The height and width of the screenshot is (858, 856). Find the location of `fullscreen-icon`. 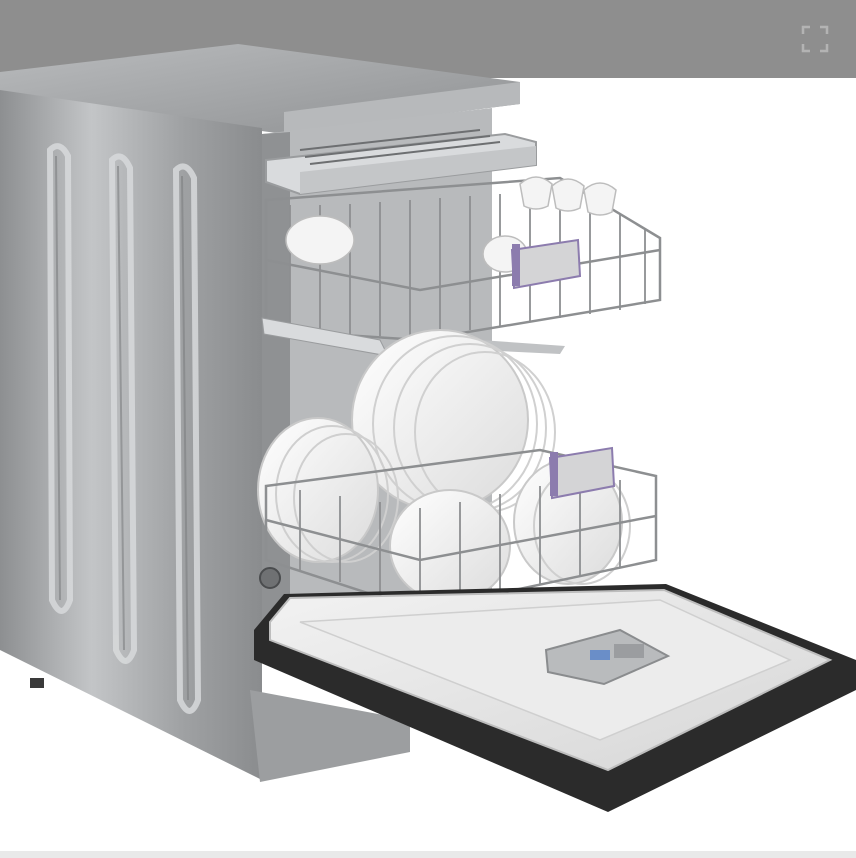

fullscreen-icon is located at coordinates (815, 39).